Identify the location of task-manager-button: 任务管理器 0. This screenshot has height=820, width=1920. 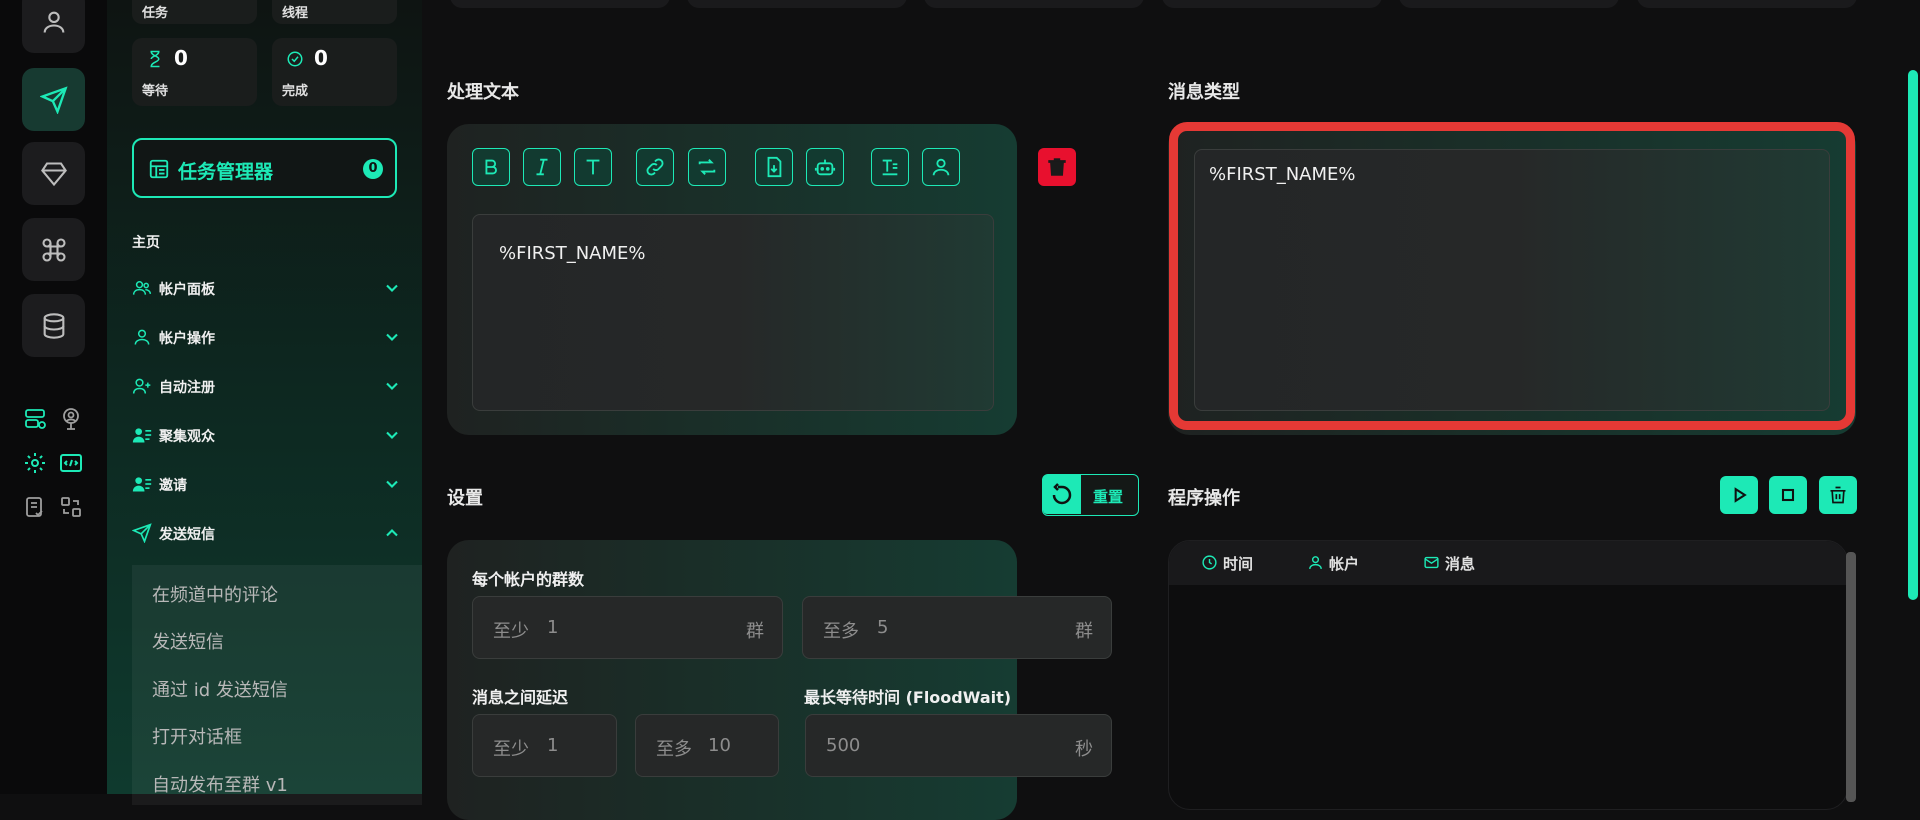
(264, 168).